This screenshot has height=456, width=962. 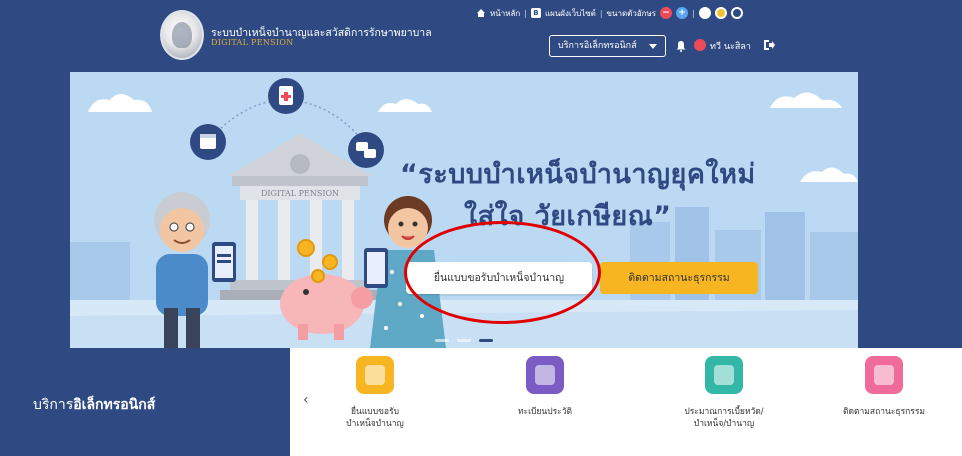 What do you see at coordinates (700, 45) in the screenshot?
I see `user-avatar-icon` at bounding box center [700, 45].